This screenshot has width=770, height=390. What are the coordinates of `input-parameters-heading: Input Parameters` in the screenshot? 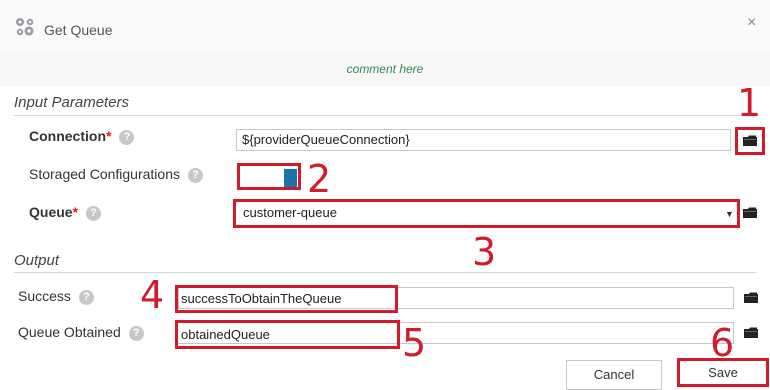 It's located at (72, 102).